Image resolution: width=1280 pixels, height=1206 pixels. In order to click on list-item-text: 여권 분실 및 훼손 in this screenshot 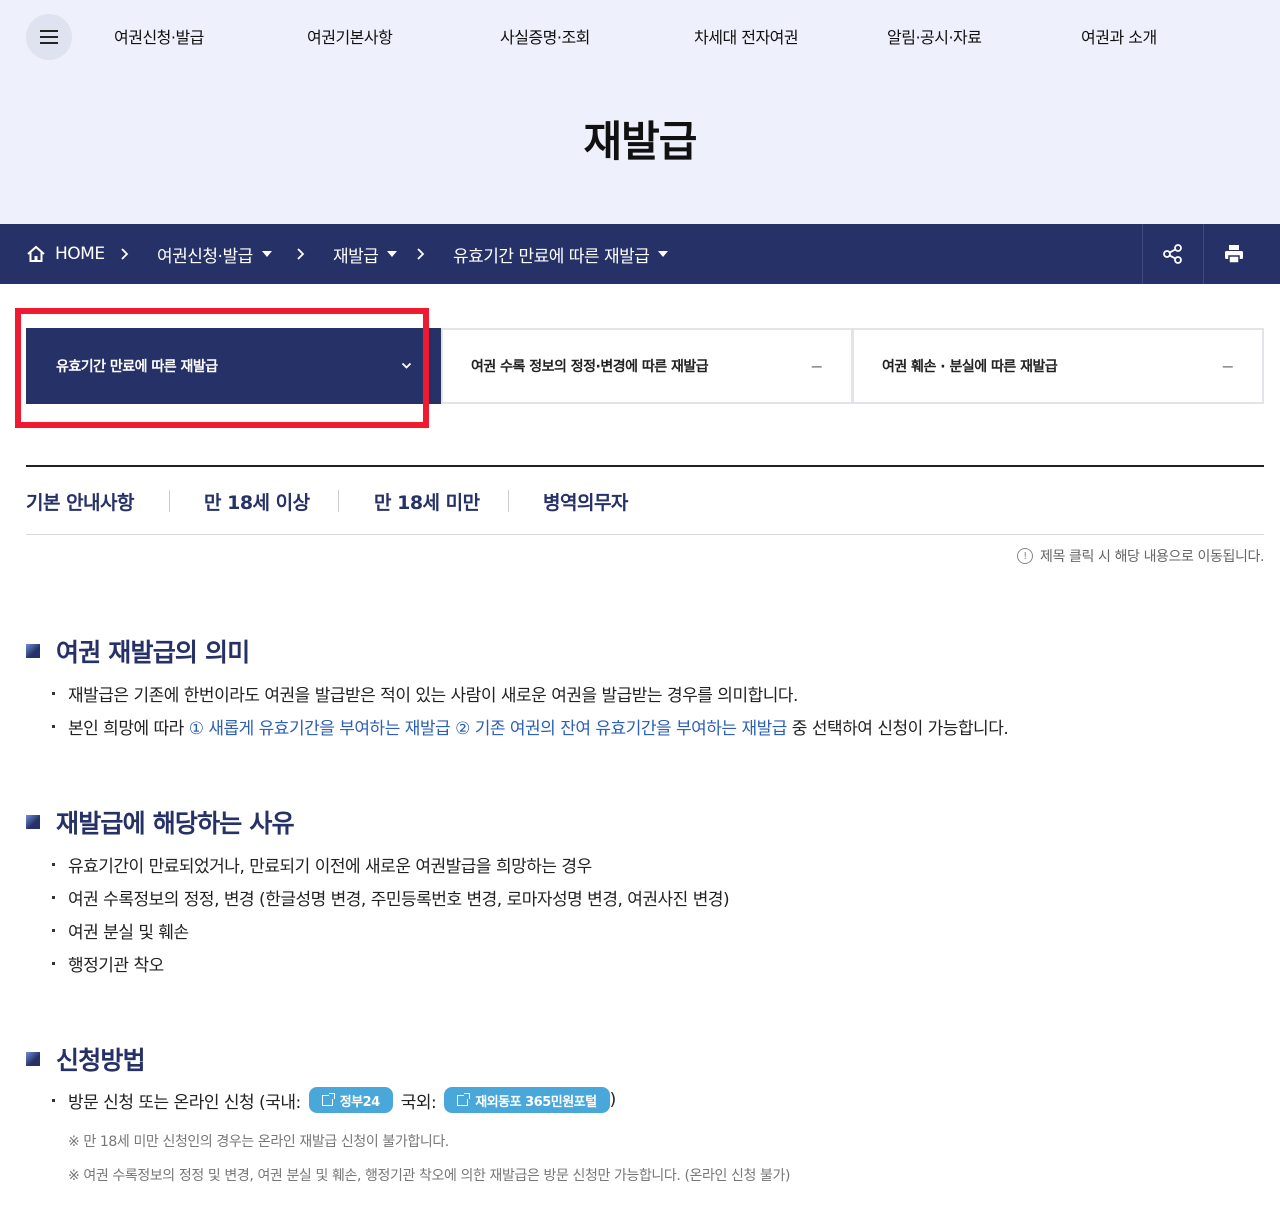, I will do `click(128, 933)`.